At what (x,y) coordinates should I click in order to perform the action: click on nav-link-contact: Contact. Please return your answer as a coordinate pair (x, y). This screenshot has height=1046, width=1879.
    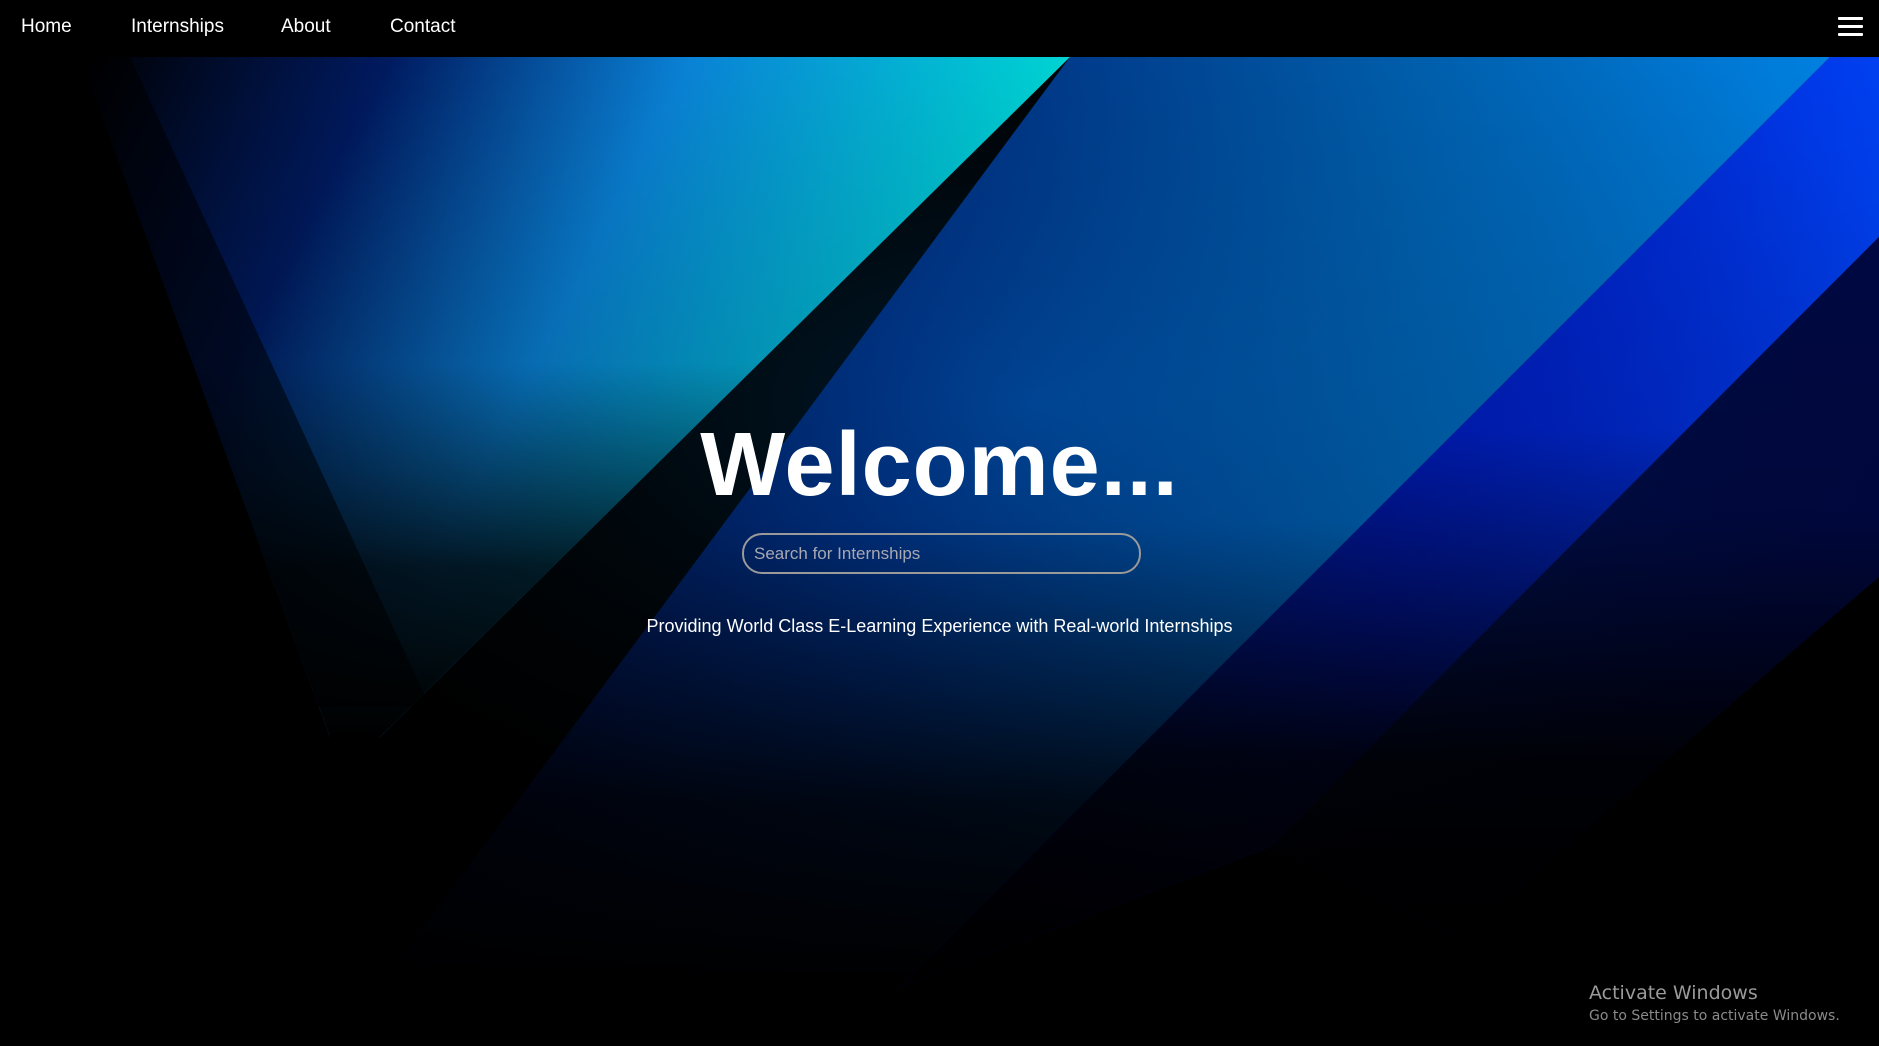
    Looking at the image, I should click on (422, 27).